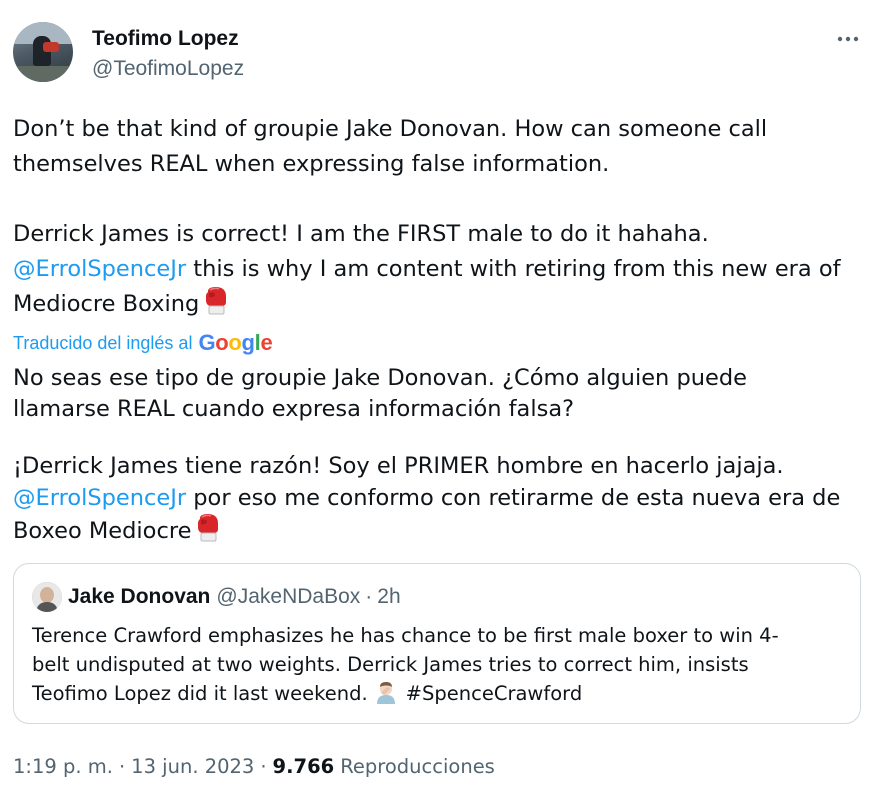 The image size is (890, 792). Describe the element at coordinates (106, 304) in the screenshot. I see `tweet-line-text: Mediocre Boxing` at that location.